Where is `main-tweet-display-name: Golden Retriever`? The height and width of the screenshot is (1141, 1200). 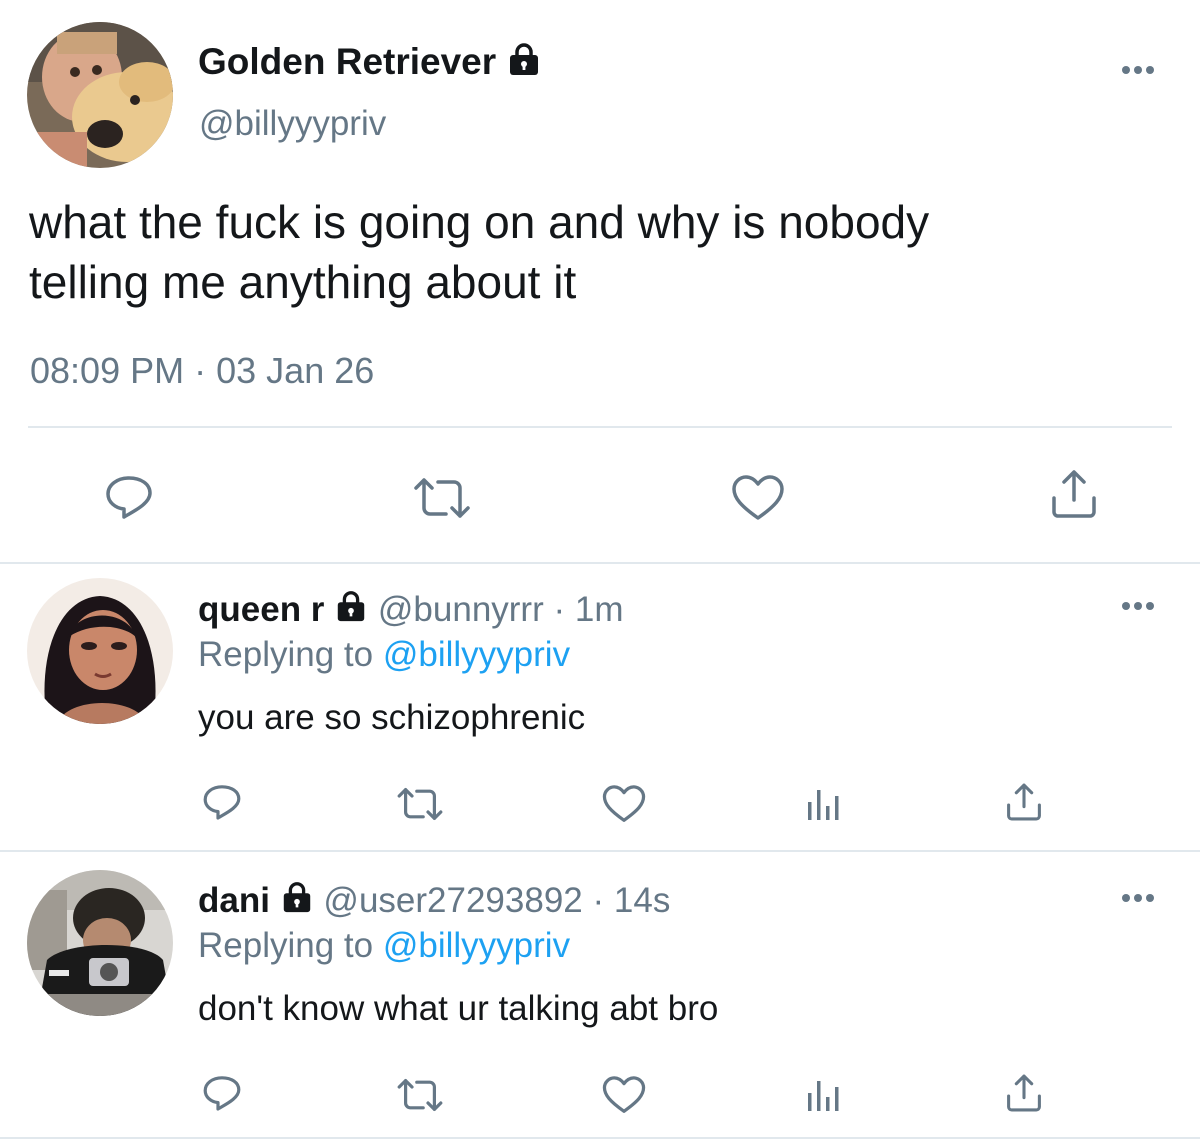 main-tweet-display-name: Golden Retriever is located at coordinates (370, 63).